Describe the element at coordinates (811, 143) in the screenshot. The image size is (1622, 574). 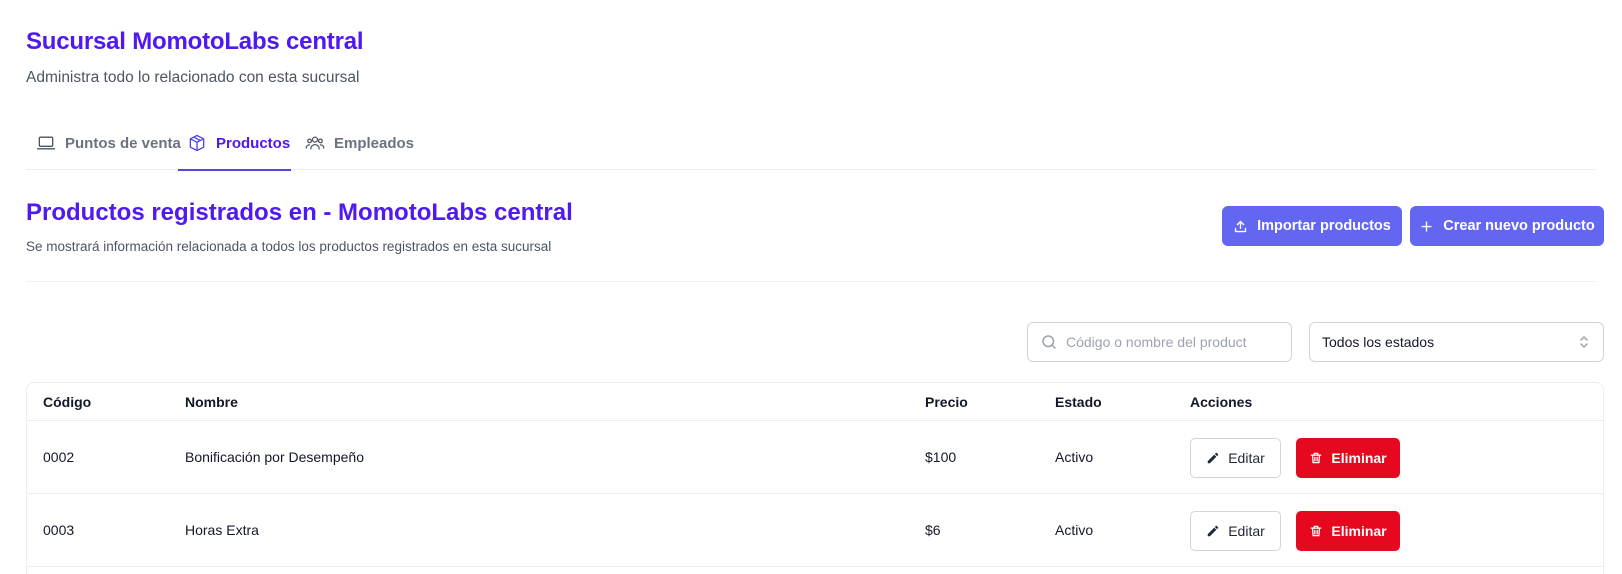
I see `tab-bar: Puntos de venta Productos Empleados` at that location.